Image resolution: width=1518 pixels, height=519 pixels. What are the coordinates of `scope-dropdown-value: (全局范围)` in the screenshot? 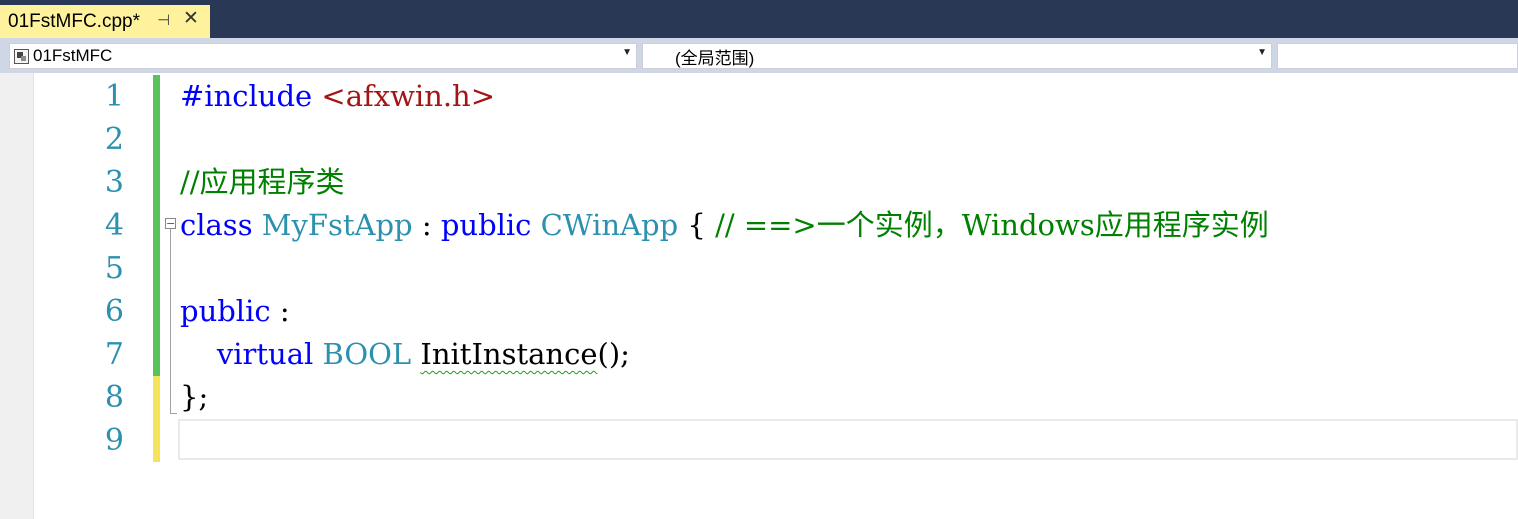 It's located at (715, 58).